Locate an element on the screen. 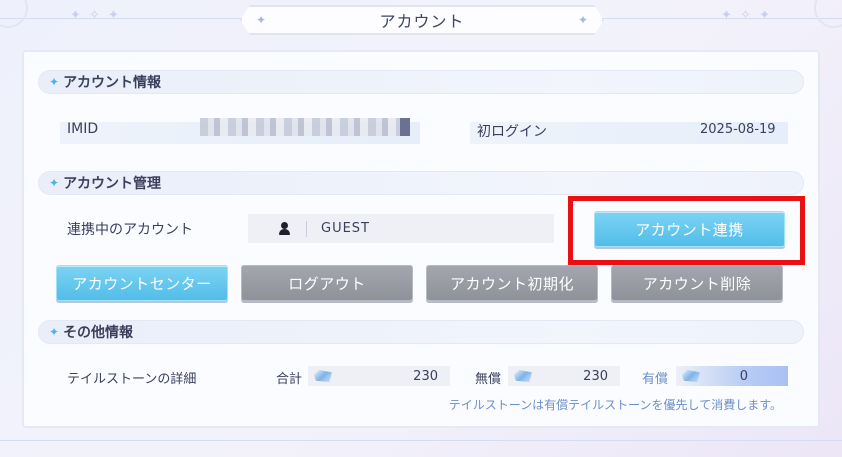 The height and width of the screenshot is (457, 842). frame-bottom-line is located at coordinates (421, 440).